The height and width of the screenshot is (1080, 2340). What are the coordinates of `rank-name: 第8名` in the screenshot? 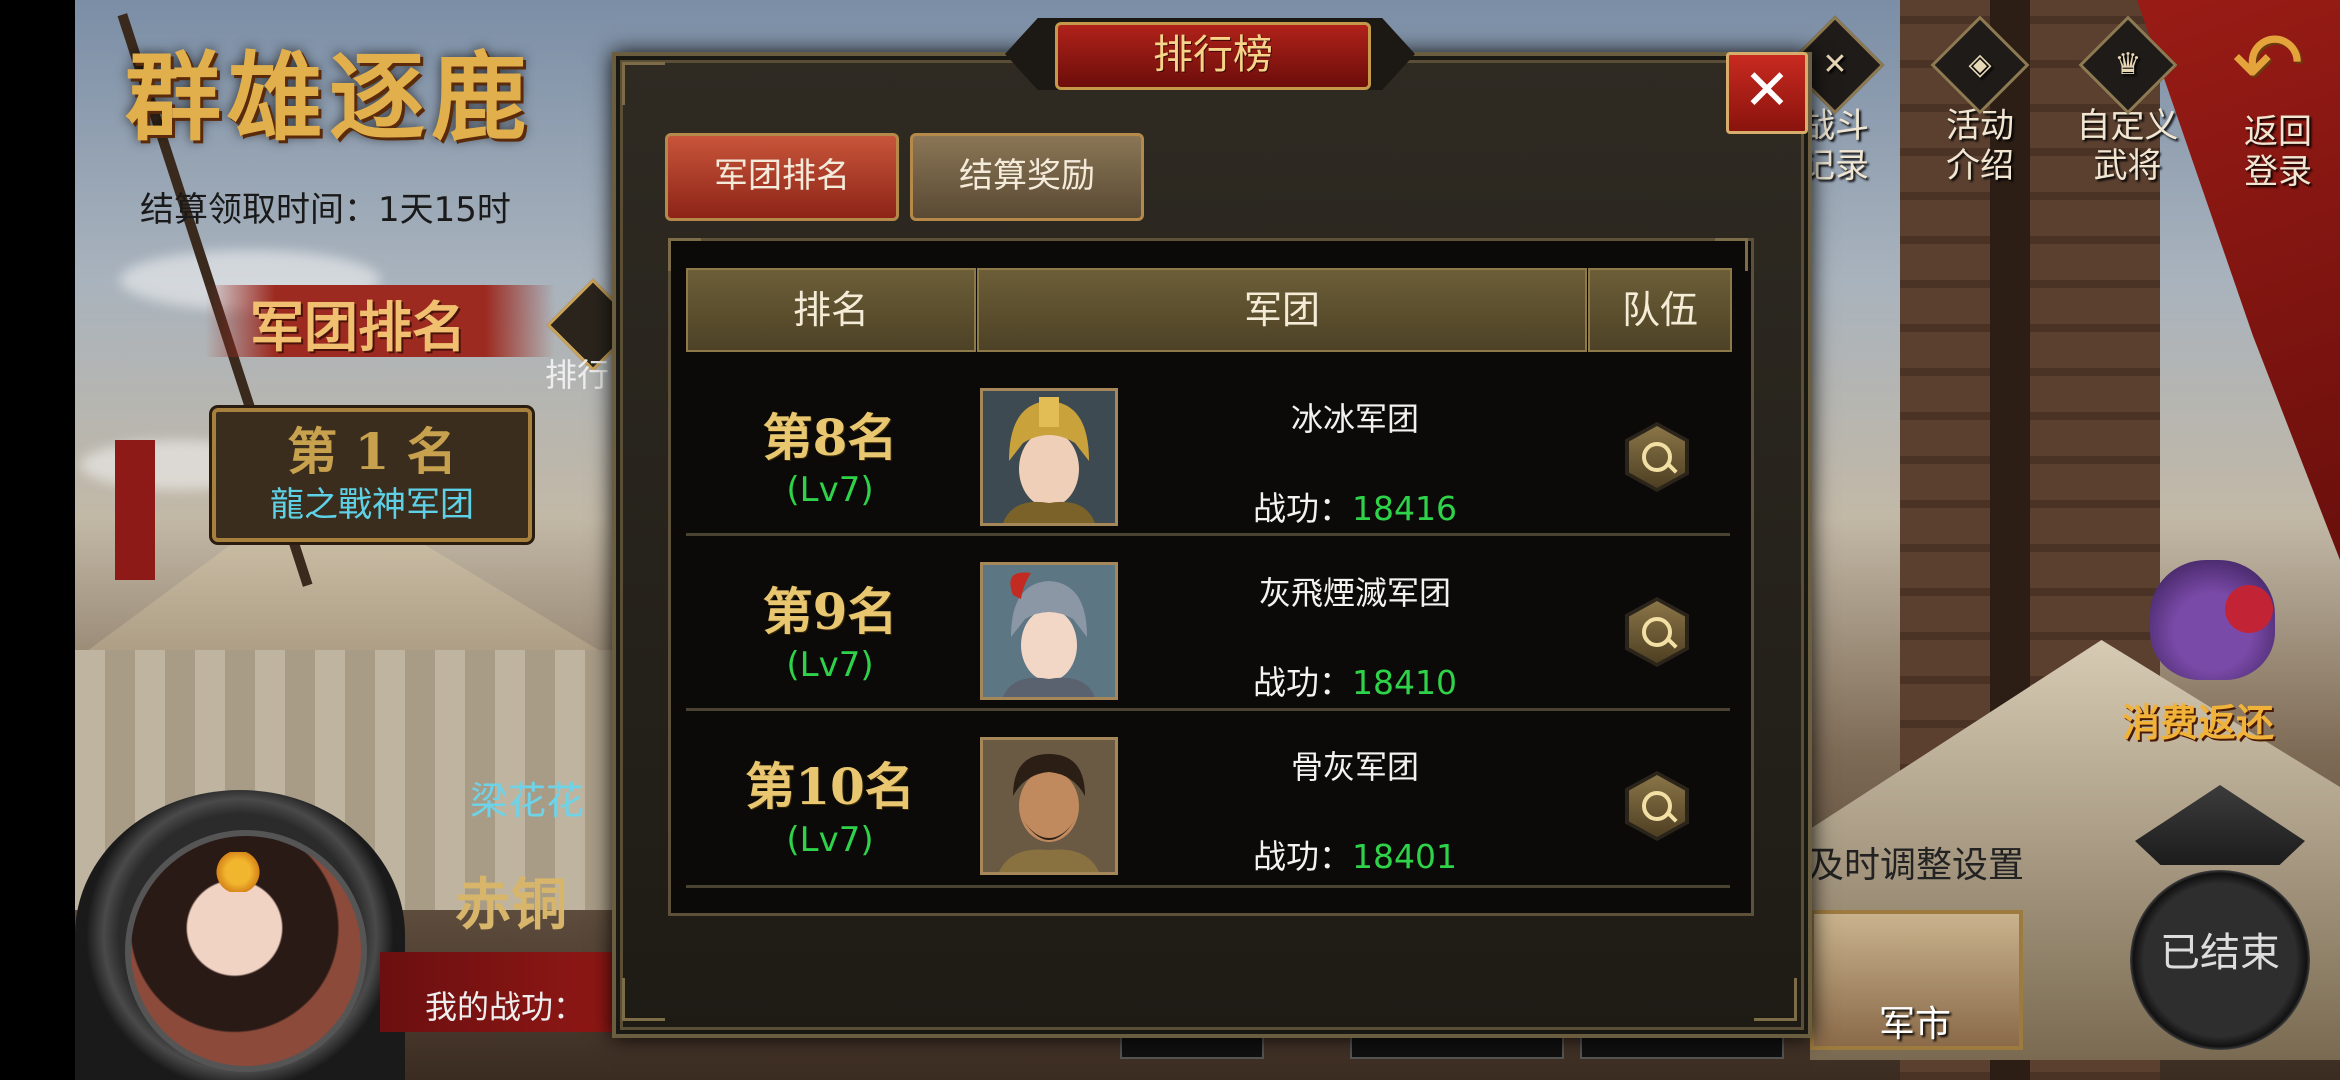 It's located at (830, 437).